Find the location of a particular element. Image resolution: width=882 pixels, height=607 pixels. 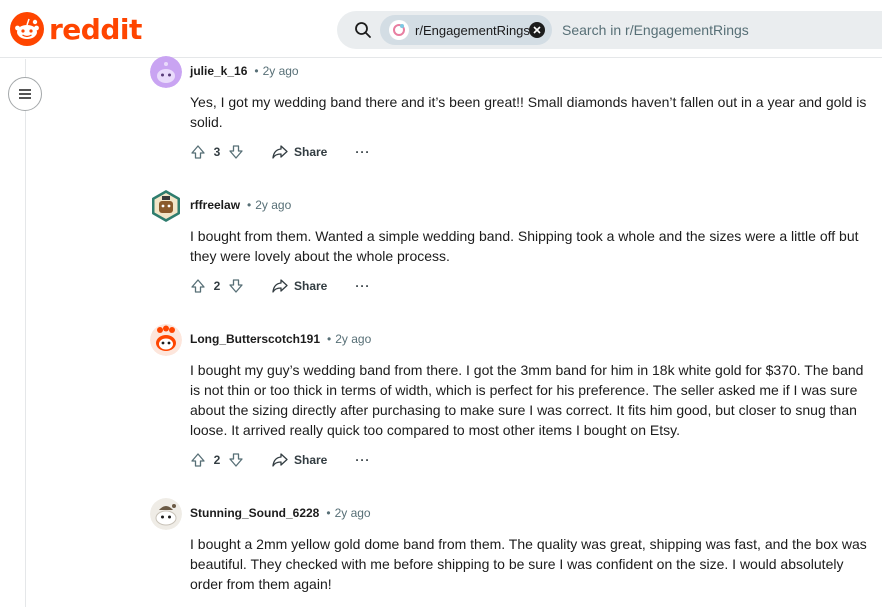

left-rail is located at coordinates (13, 333).